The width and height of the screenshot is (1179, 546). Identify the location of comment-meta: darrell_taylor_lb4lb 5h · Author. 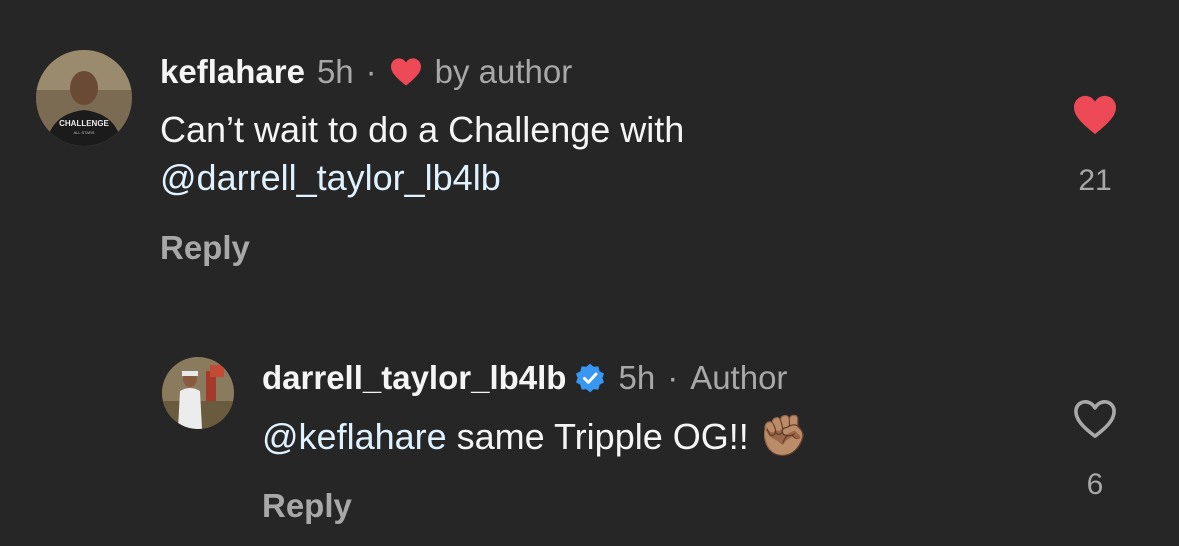
(524, 378).